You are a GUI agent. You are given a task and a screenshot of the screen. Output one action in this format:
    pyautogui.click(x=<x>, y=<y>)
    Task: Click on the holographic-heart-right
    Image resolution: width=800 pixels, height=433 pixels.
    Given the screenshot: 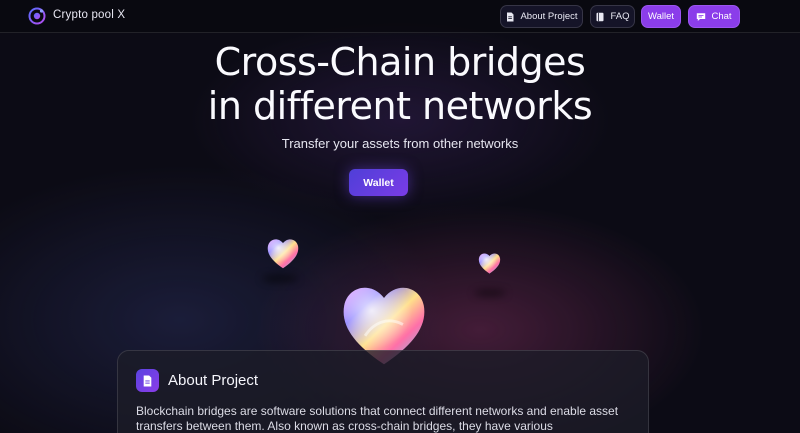 What is the action you would take?
    pyautogui.click(x=489, y=263)
    